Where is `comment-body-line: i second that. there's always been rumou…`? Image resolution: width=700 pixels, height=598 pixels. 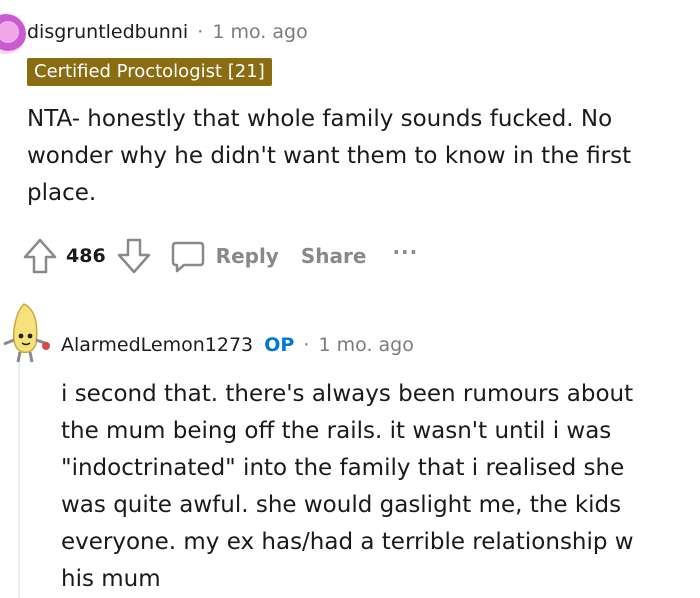
comment-body-line: i second that. there's always been rumou… is located at coordinates (347, 394).